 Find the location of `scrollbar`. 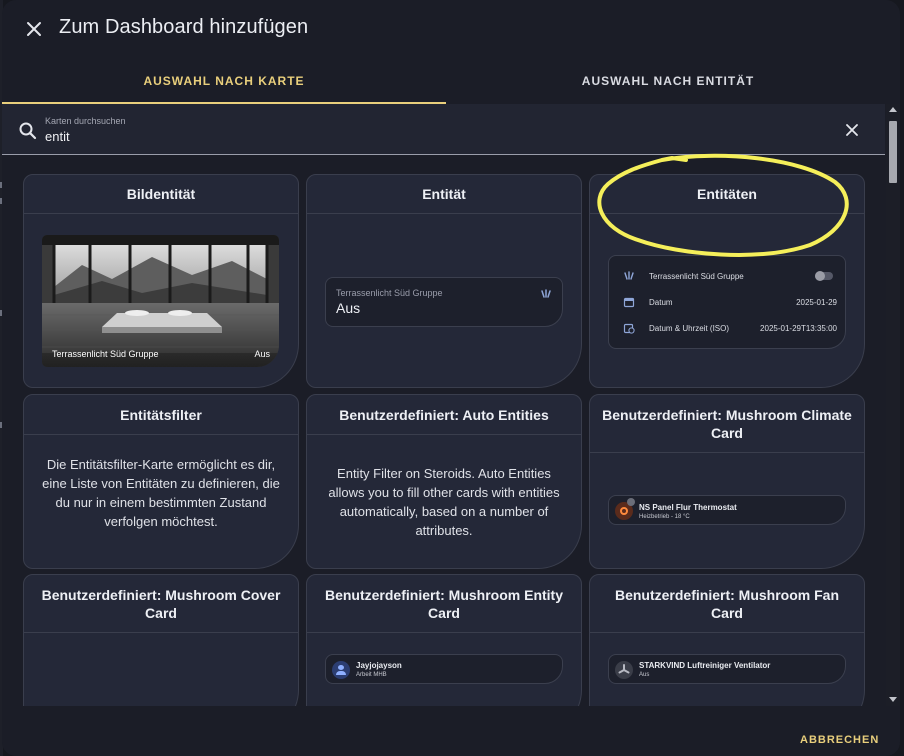

scrollbar is located at coordinates (893, 405).